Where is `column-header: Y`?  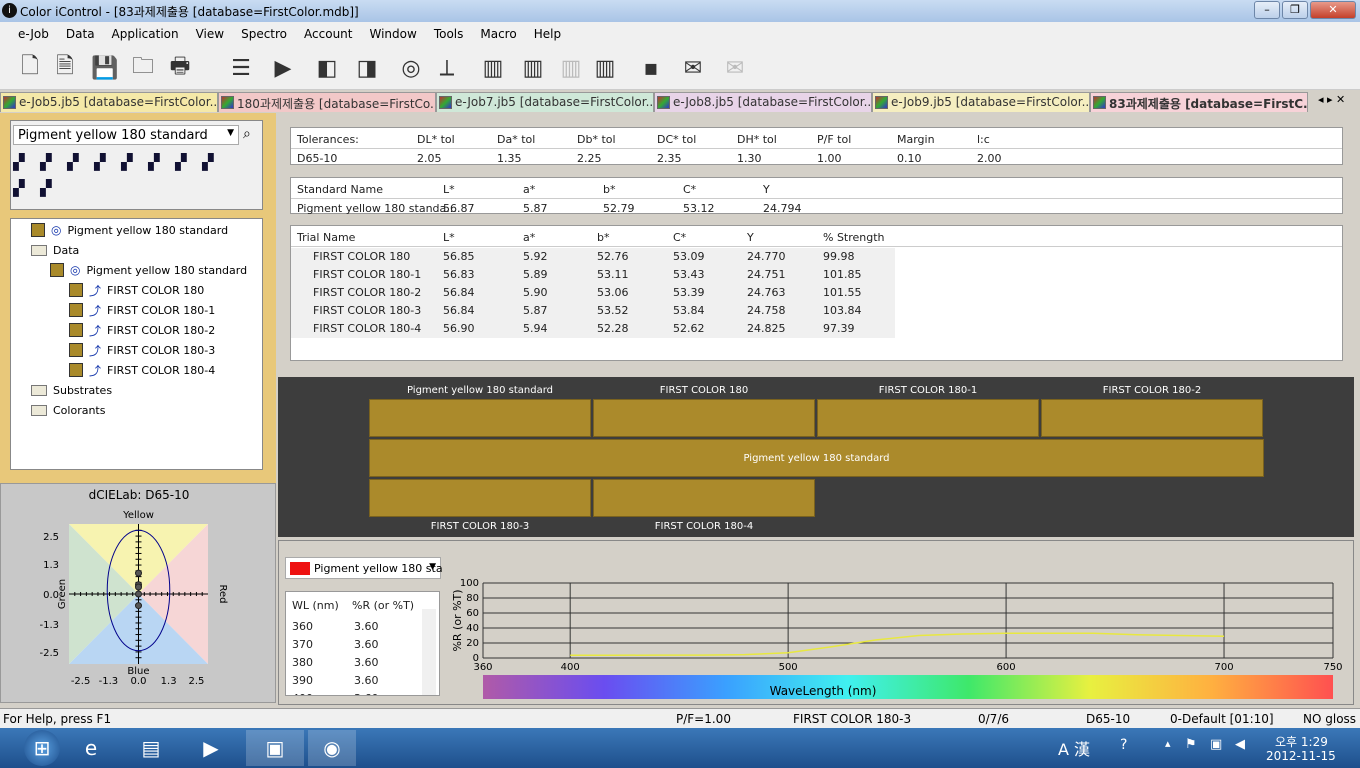 column-header: Y is located at coordinates (750, 237).